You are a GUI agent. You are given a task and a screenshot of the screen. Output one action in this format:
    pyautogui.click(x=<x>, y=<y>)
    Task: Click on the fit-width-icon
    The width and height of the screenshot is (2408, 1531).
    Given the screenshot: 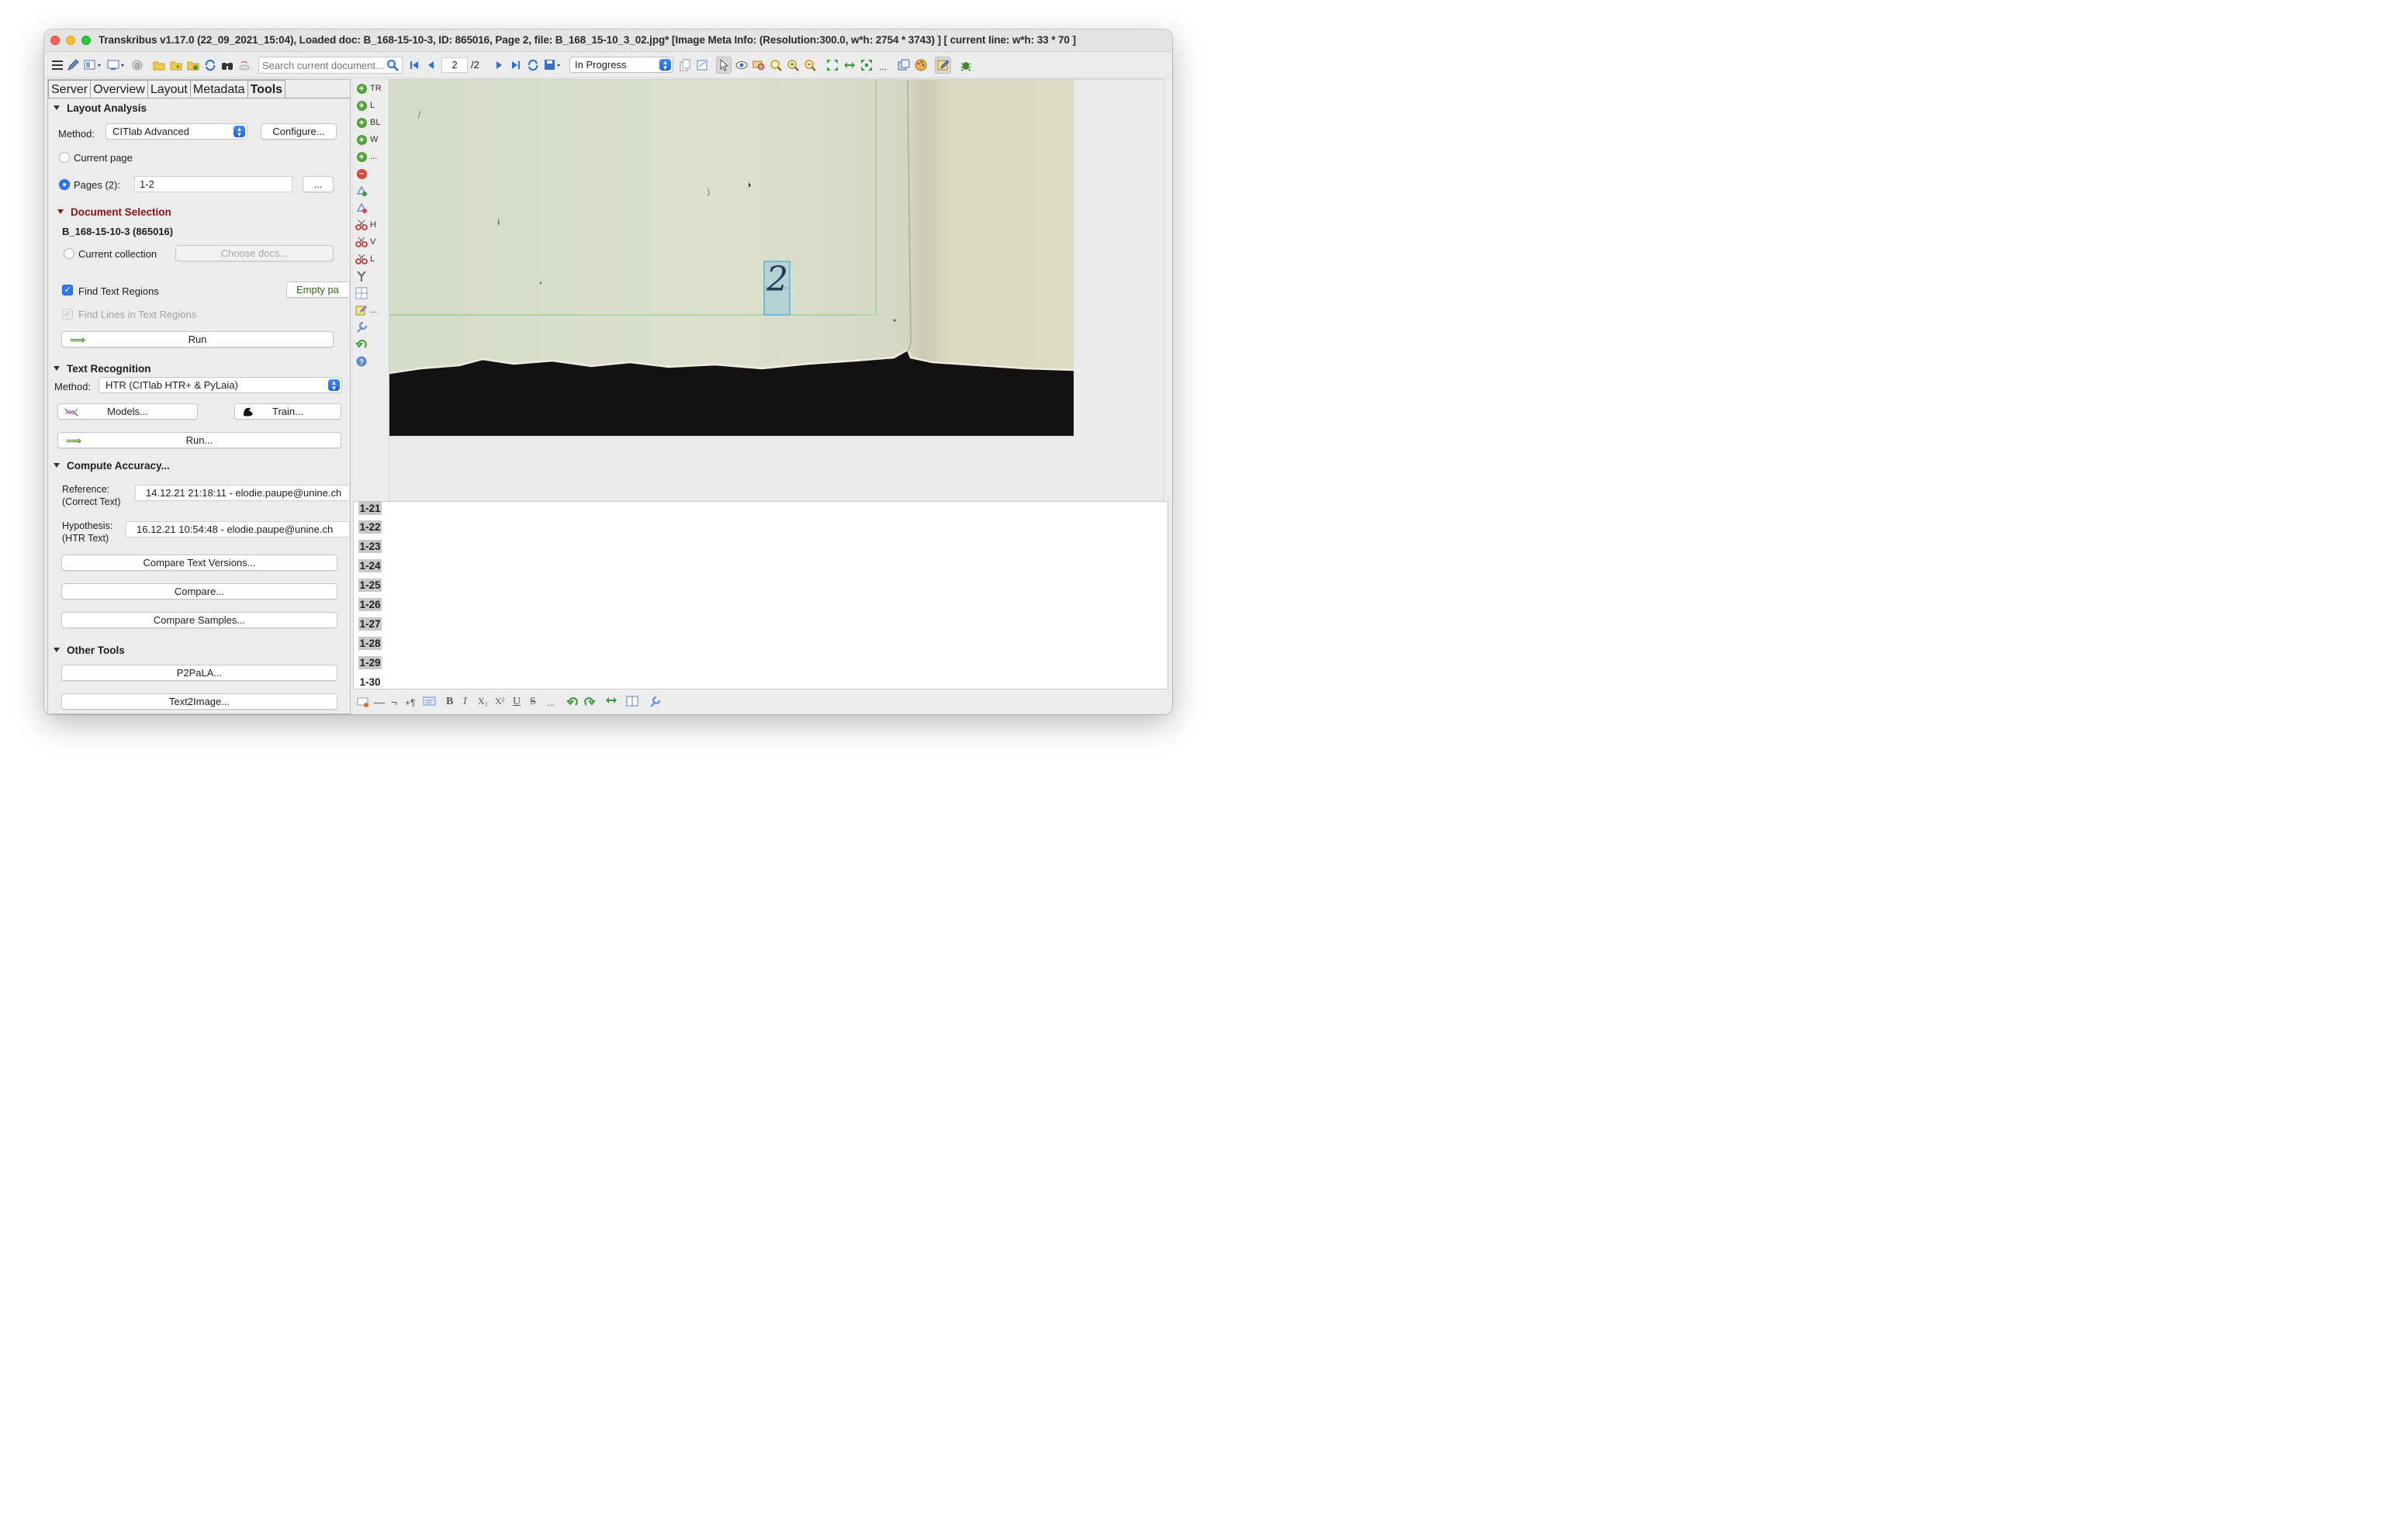 What is the action you would take?
    pyautogui.click(x=849, y=65)
    